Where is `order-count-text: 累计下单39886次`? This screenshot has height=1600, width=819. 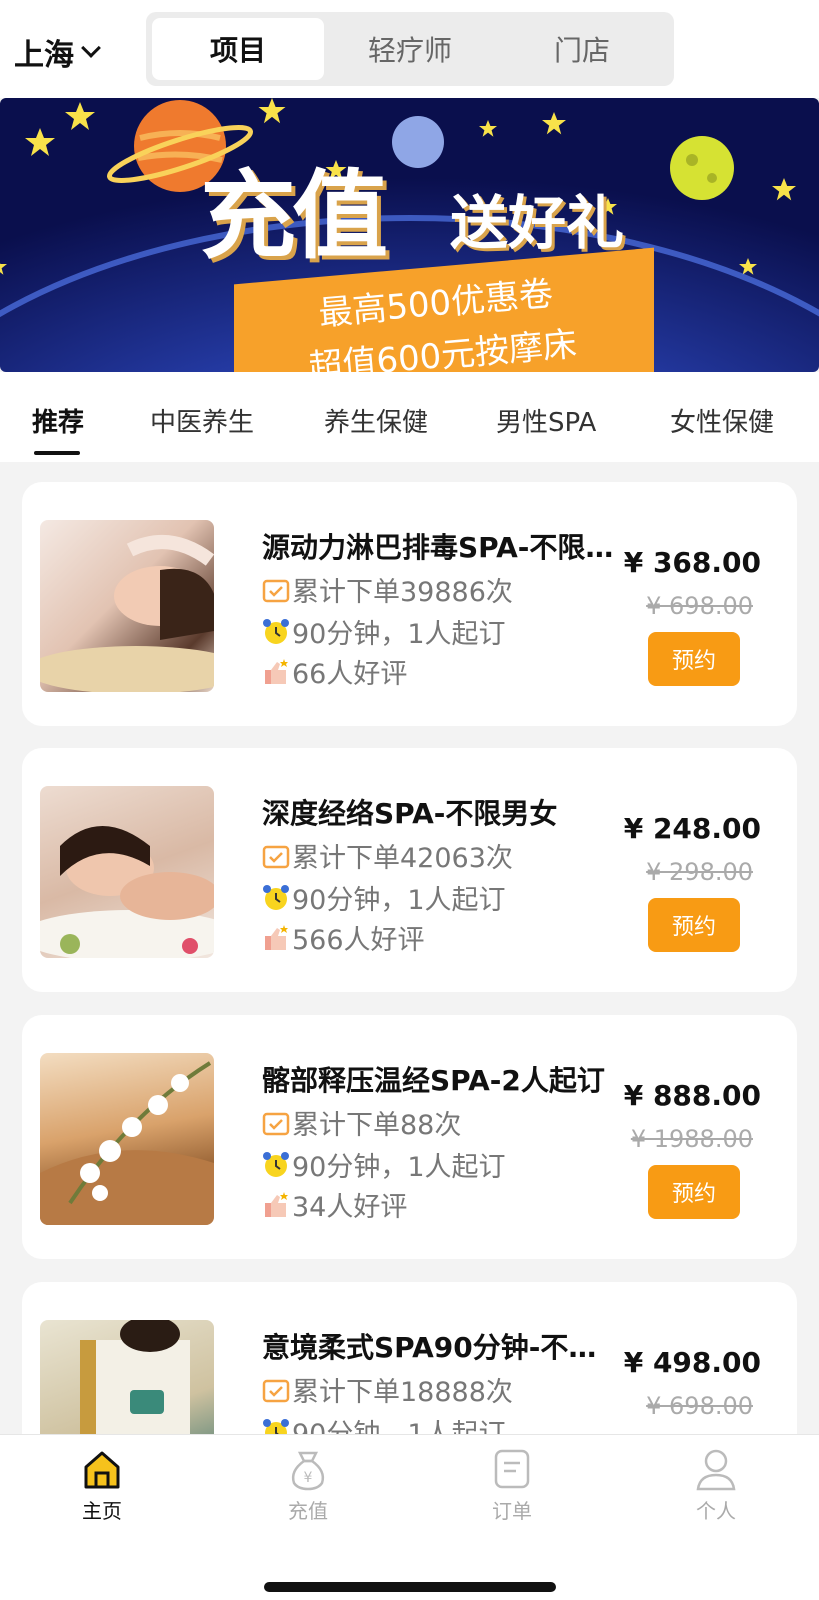
order-count-text: 累计下单39886次 is located at coordinates (402, 592).